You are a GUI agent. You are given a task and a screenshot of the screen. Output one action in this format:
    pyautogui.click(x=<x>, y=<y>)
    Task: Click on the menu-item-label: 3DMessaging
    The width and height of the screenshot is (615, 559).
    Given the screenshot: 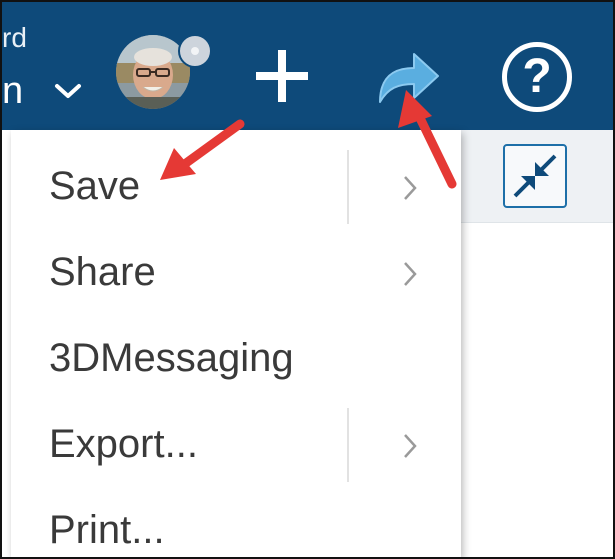 What is the action you would take?
    pyautogui.click(x=171, y=358)
    